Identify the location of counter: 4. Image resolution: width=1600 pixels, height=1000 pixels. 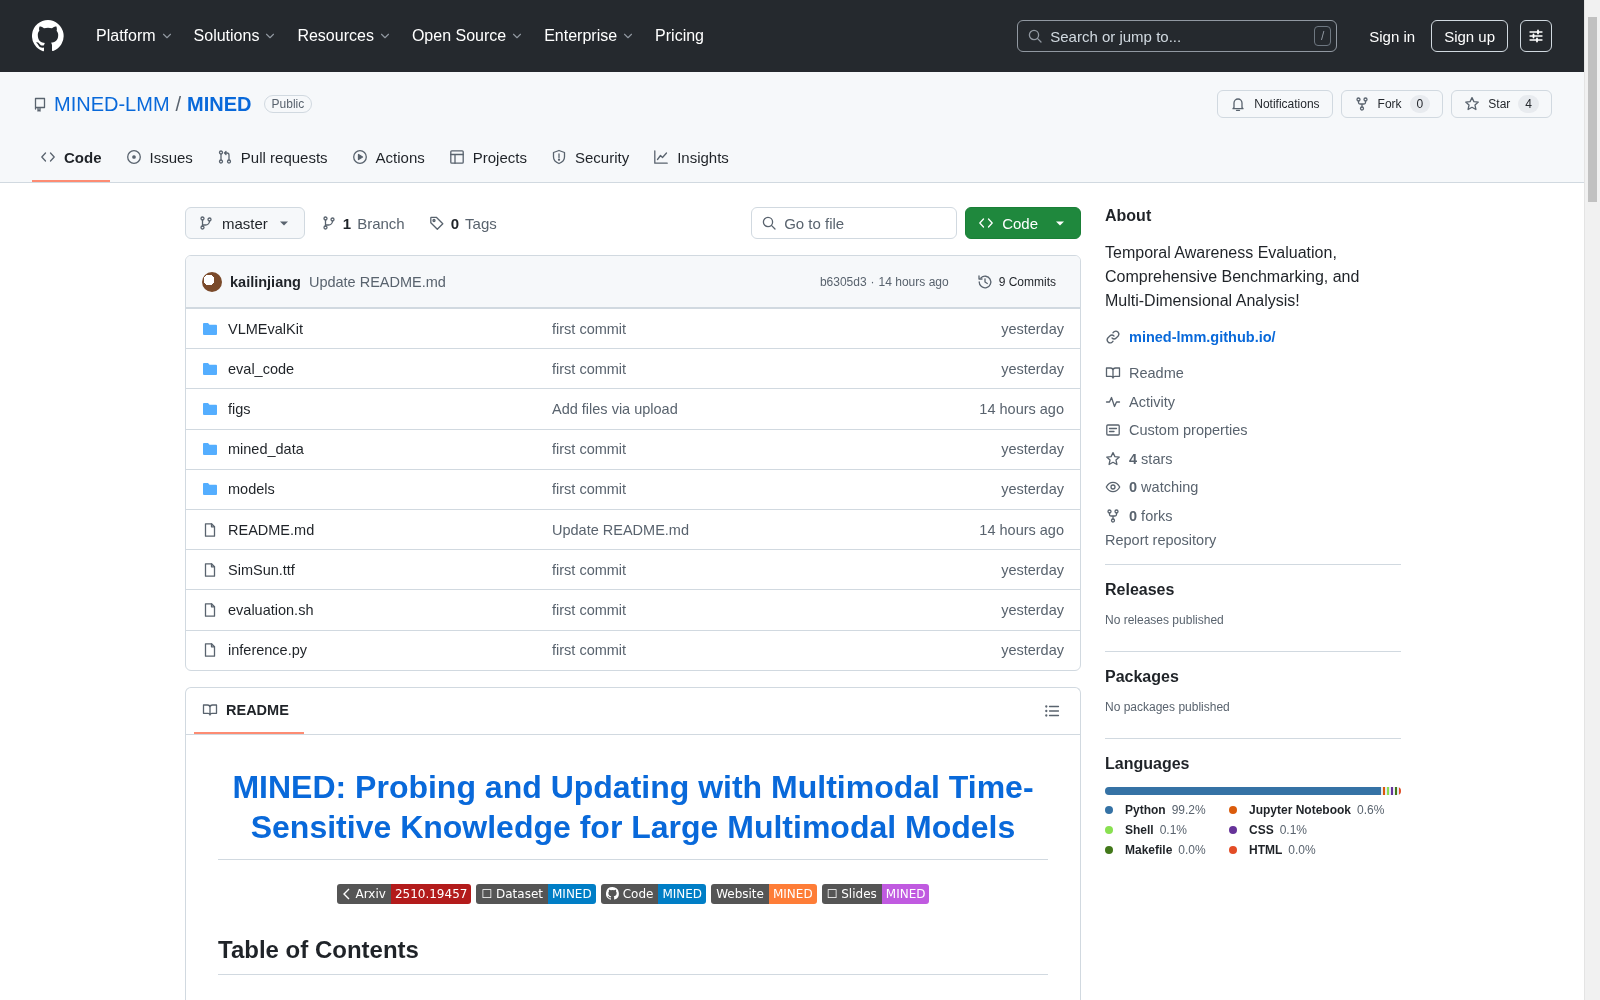
(1528, 104).